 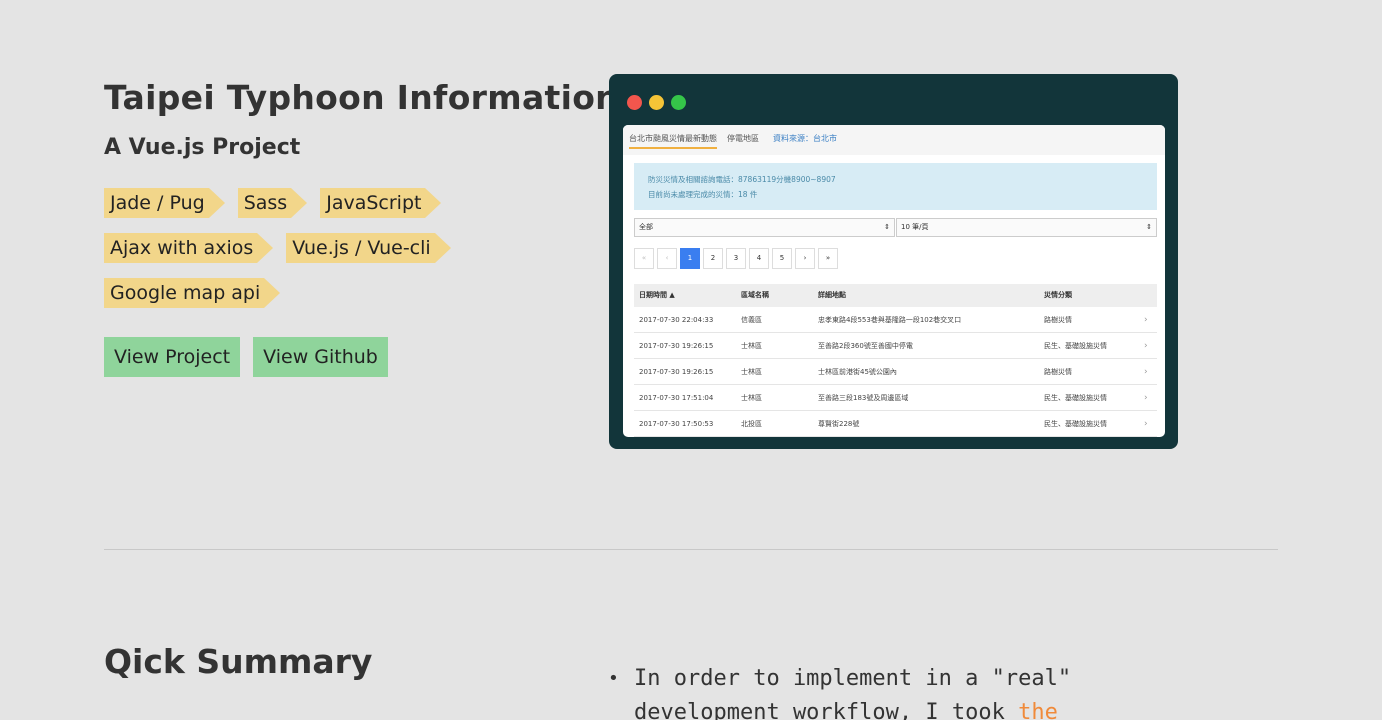 What do you see at coordinates (678, 102) in the screenshot?
I see `window-maximize-dot-icon` at bounding box center [678, 102].